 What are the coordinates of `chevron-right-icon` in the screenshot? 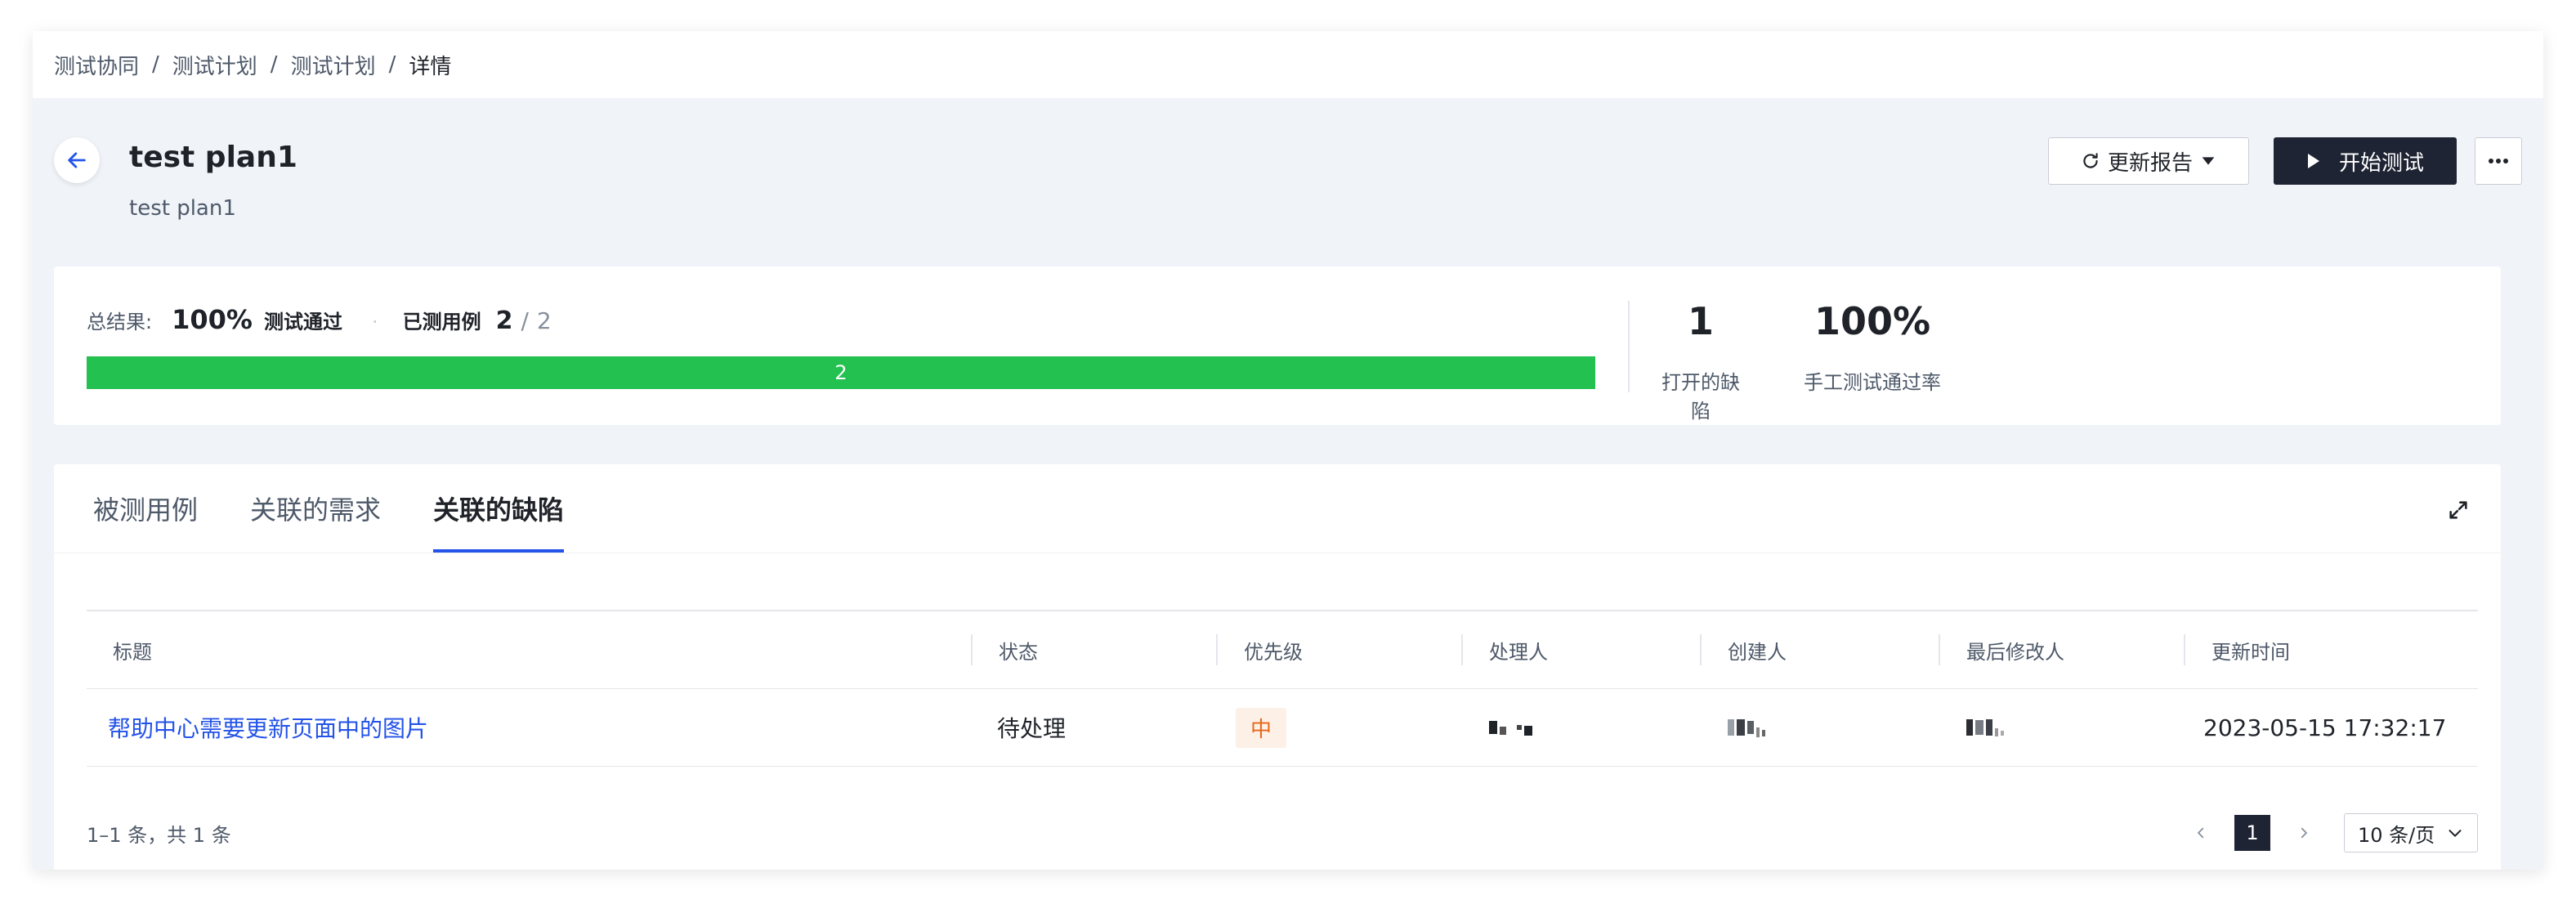 It's located at (2304, 833).